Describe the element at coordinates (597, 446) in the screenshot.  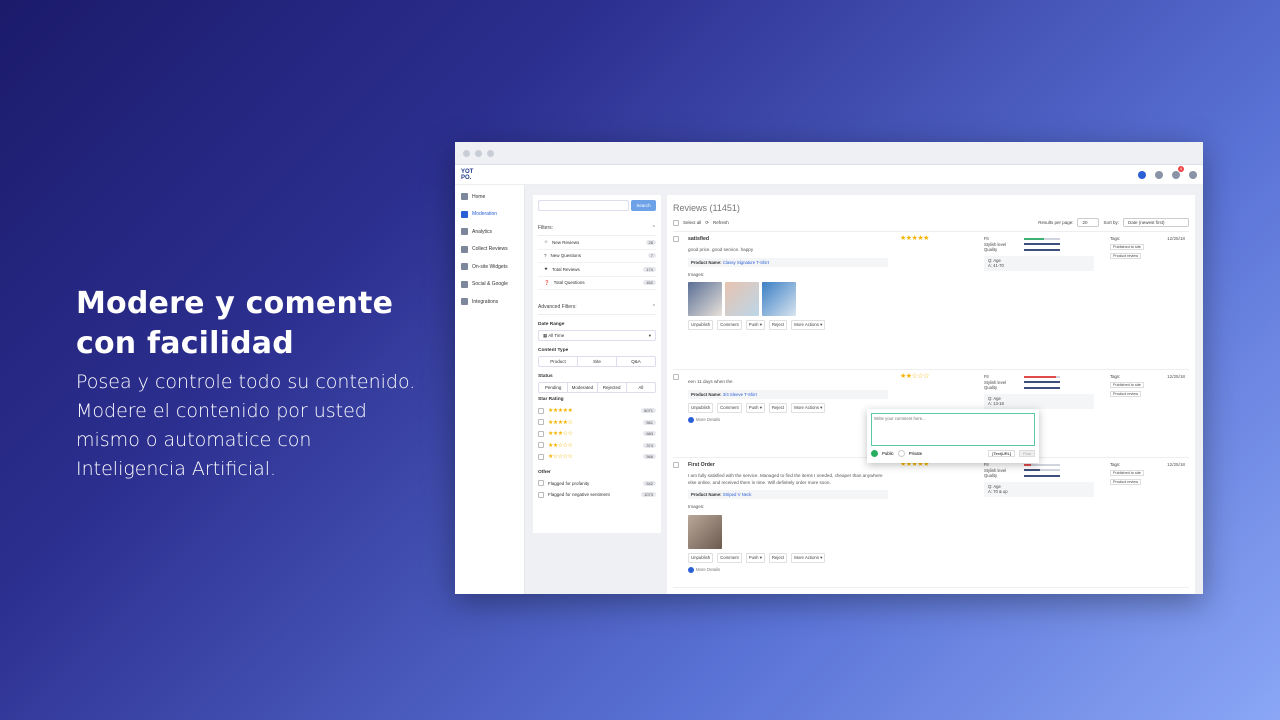
I see `star-rating-row: ★★☆☆☆ 374` at that location.